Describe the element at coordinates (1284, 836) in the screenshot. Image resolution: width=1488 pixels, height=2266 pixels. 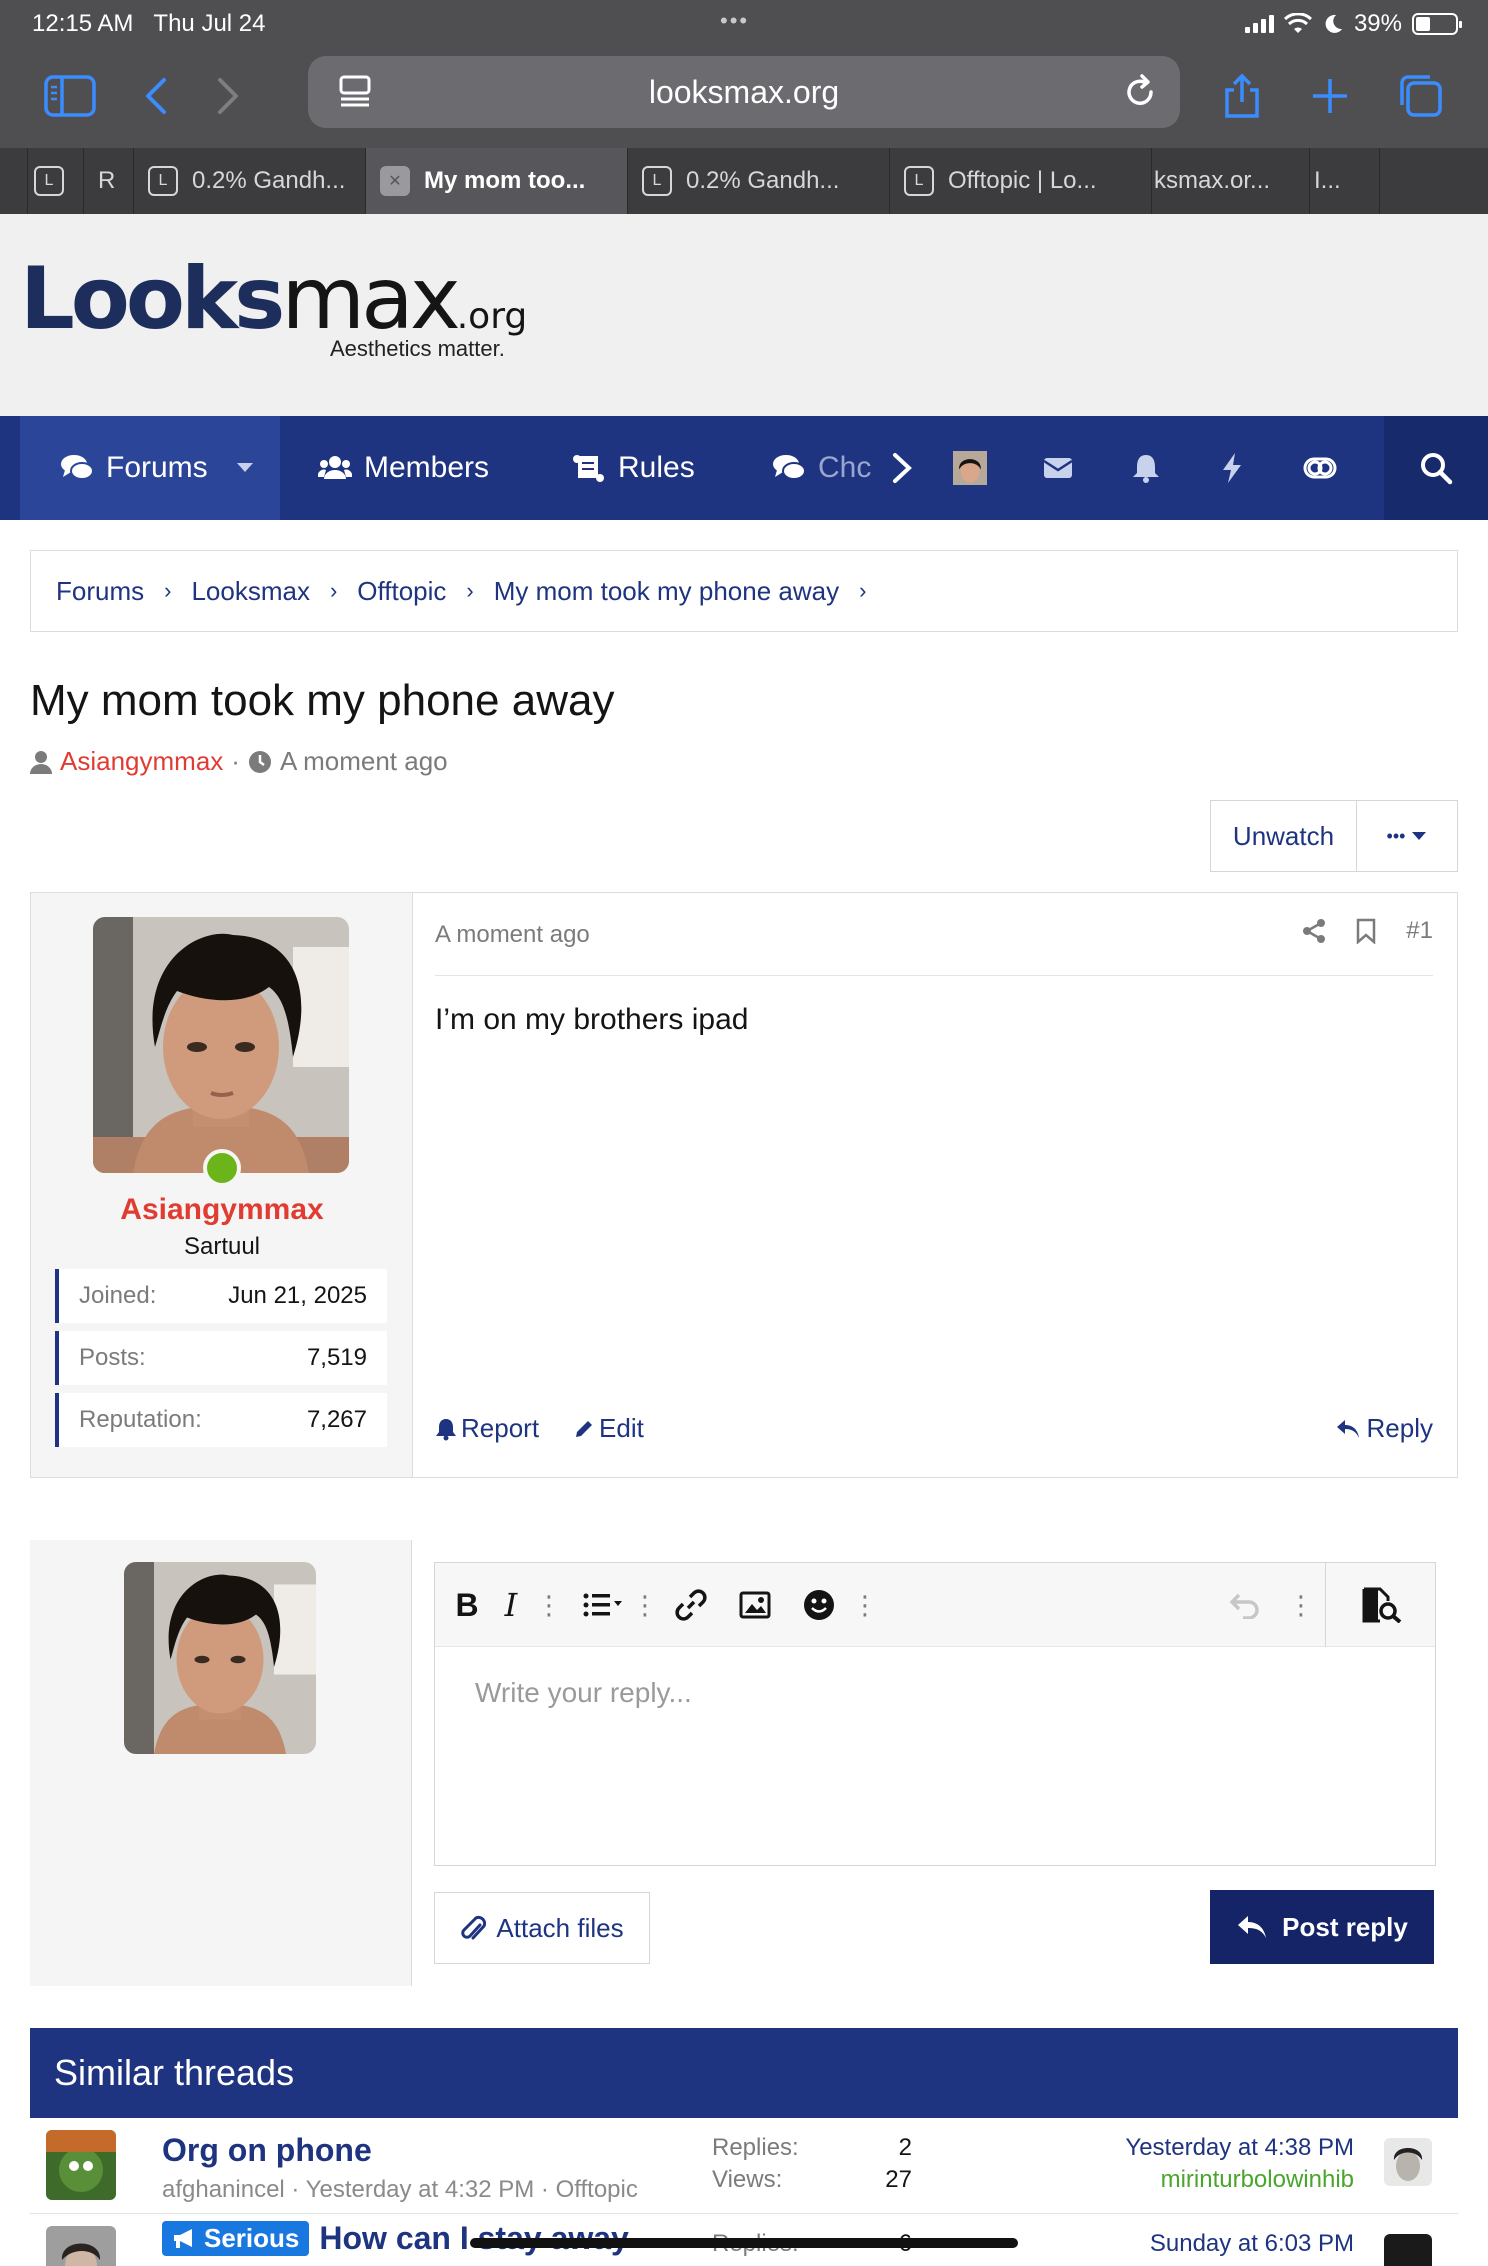
I see `unwatch-button: Unwatch` at that location.